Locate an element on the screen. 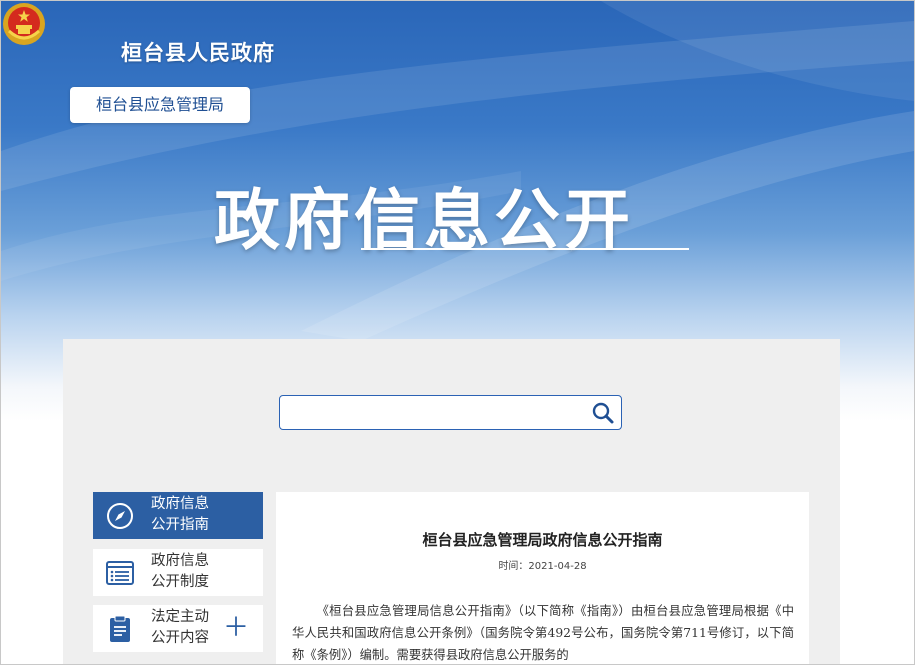  sidebar-item-guide: 政府信息公开指南 is located at coordinates (178, 515).